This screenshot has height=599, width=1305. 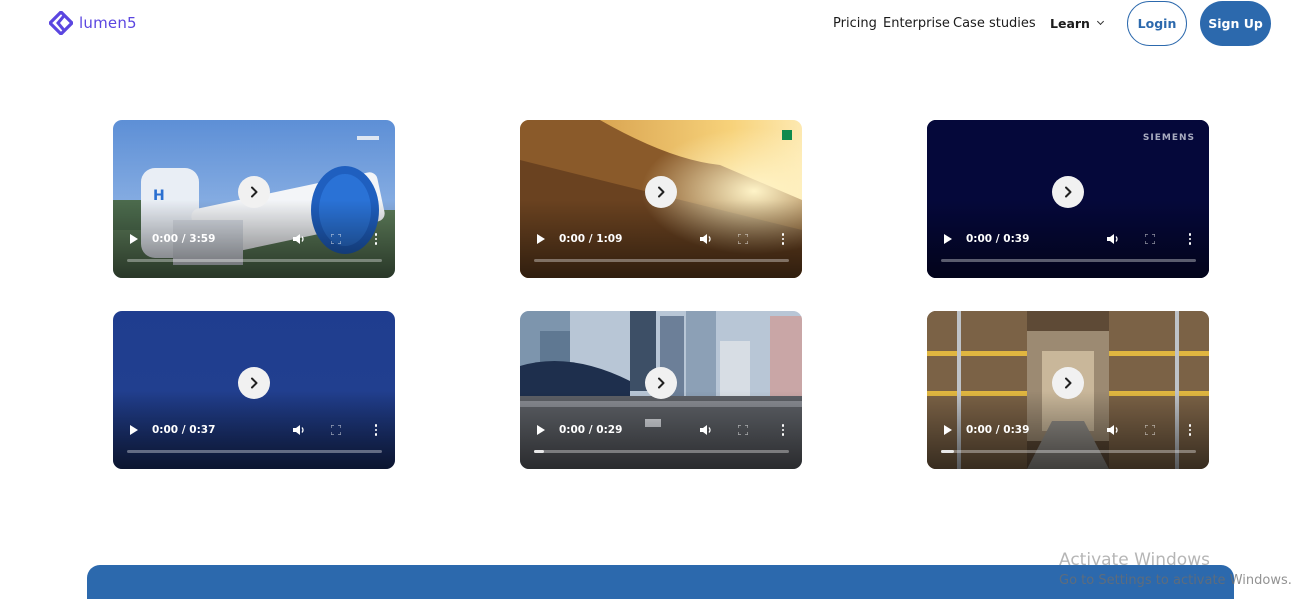 I want to click on video-time: 0:00 / 0:29, so click(x=591, y=430).